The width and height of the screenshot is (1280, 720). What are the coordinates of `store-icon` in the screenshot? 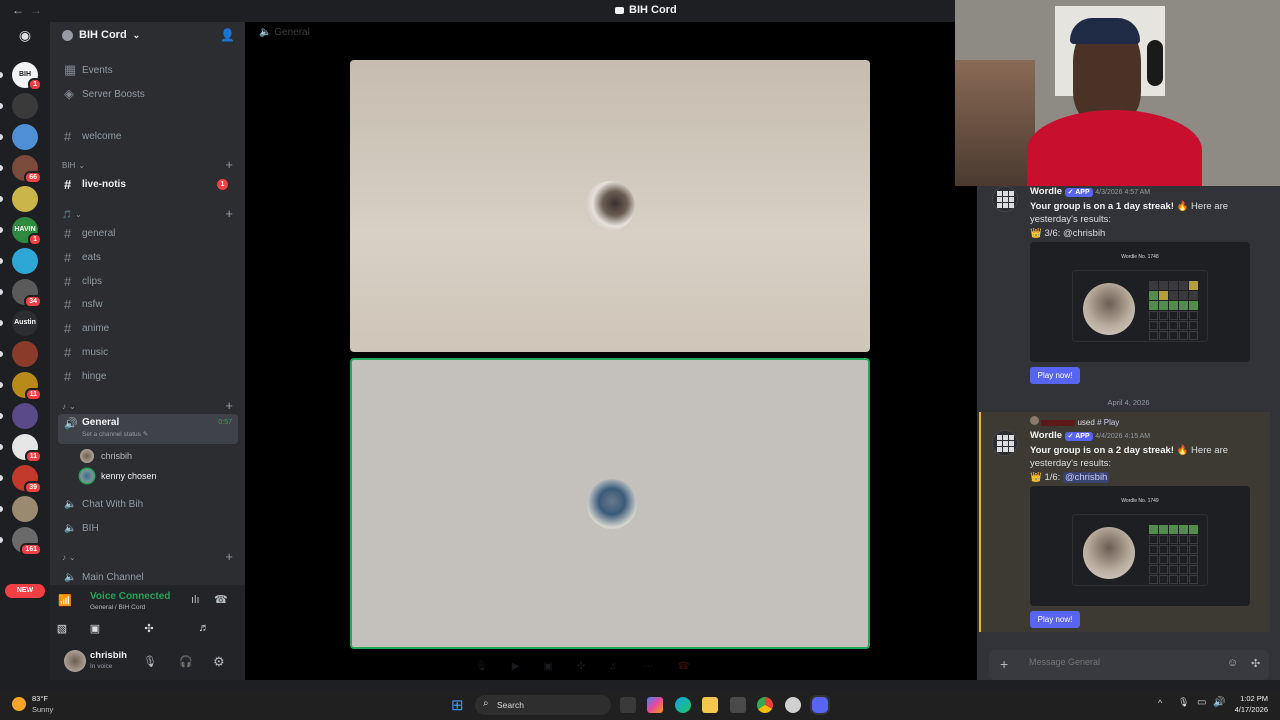 It's located at (738, 705).